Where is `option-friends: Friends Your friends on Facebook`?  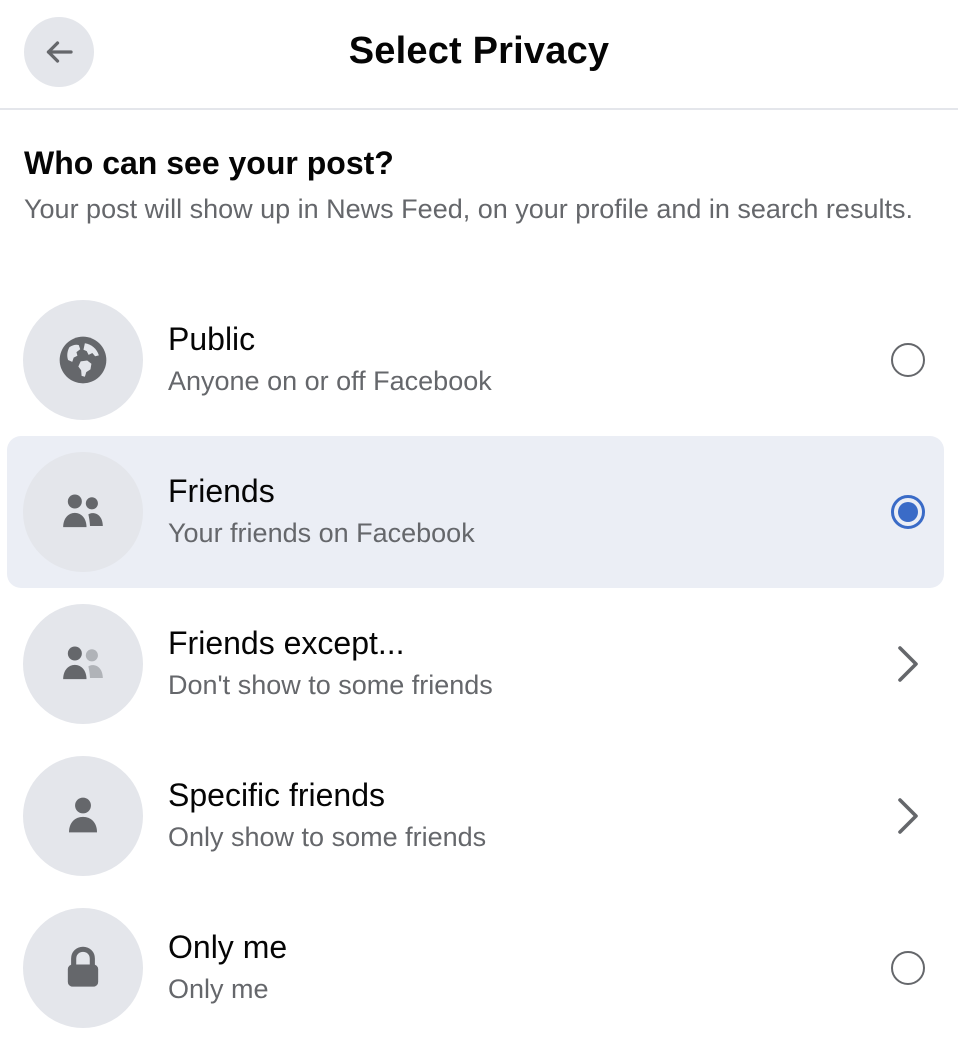 option-friends: Friends Your friends on Facebook is located at coordinates (479, 512).